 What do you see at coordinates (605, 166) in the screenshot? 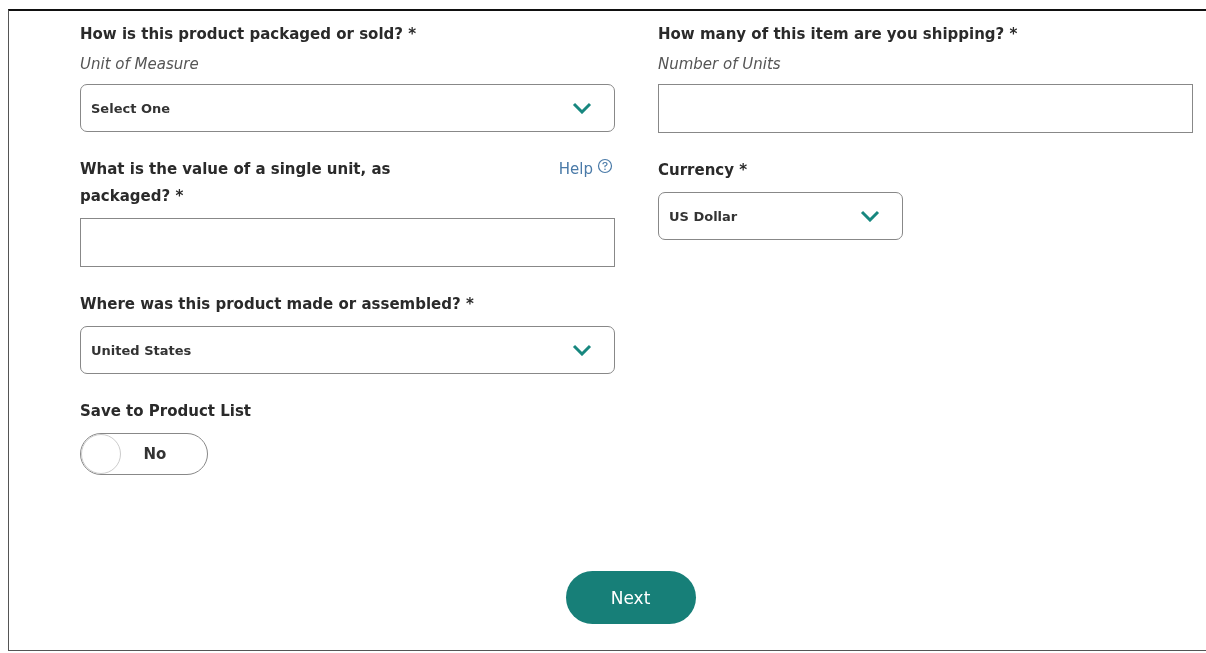
I see `help-icon` at bounding box center [605, 166].